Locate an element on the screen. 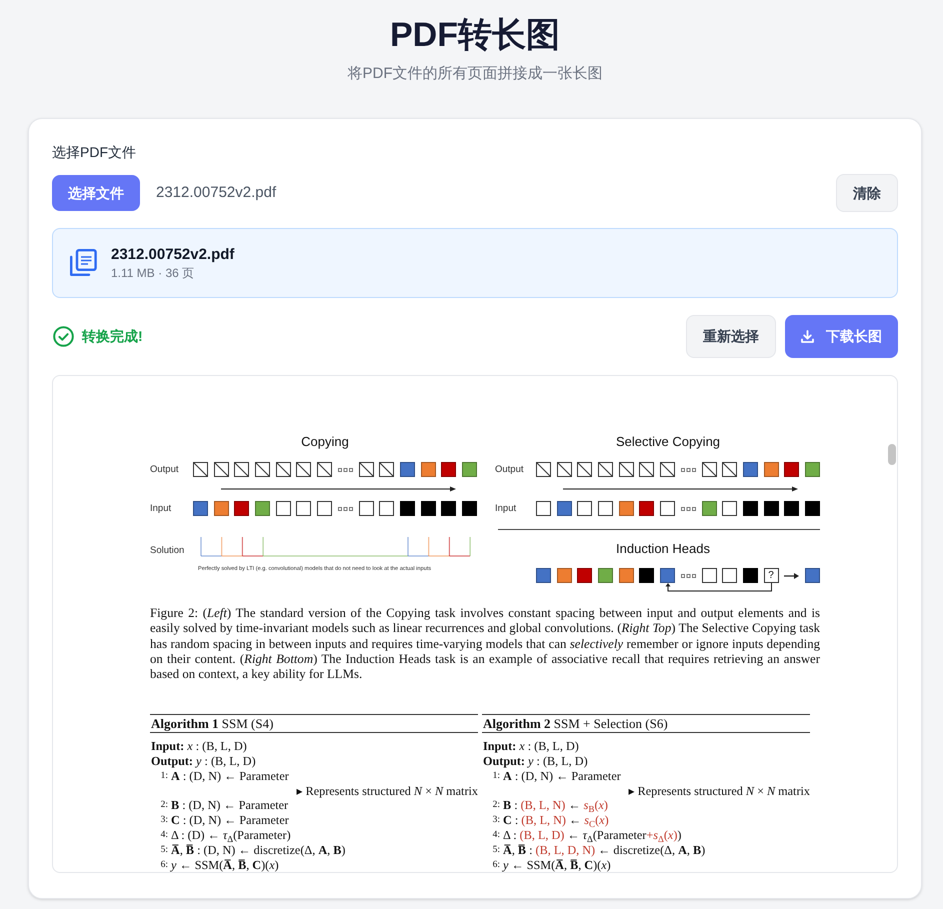 The height and width of the screenshot is (909, 943). documents-icon is located at coordinates (83, 263).